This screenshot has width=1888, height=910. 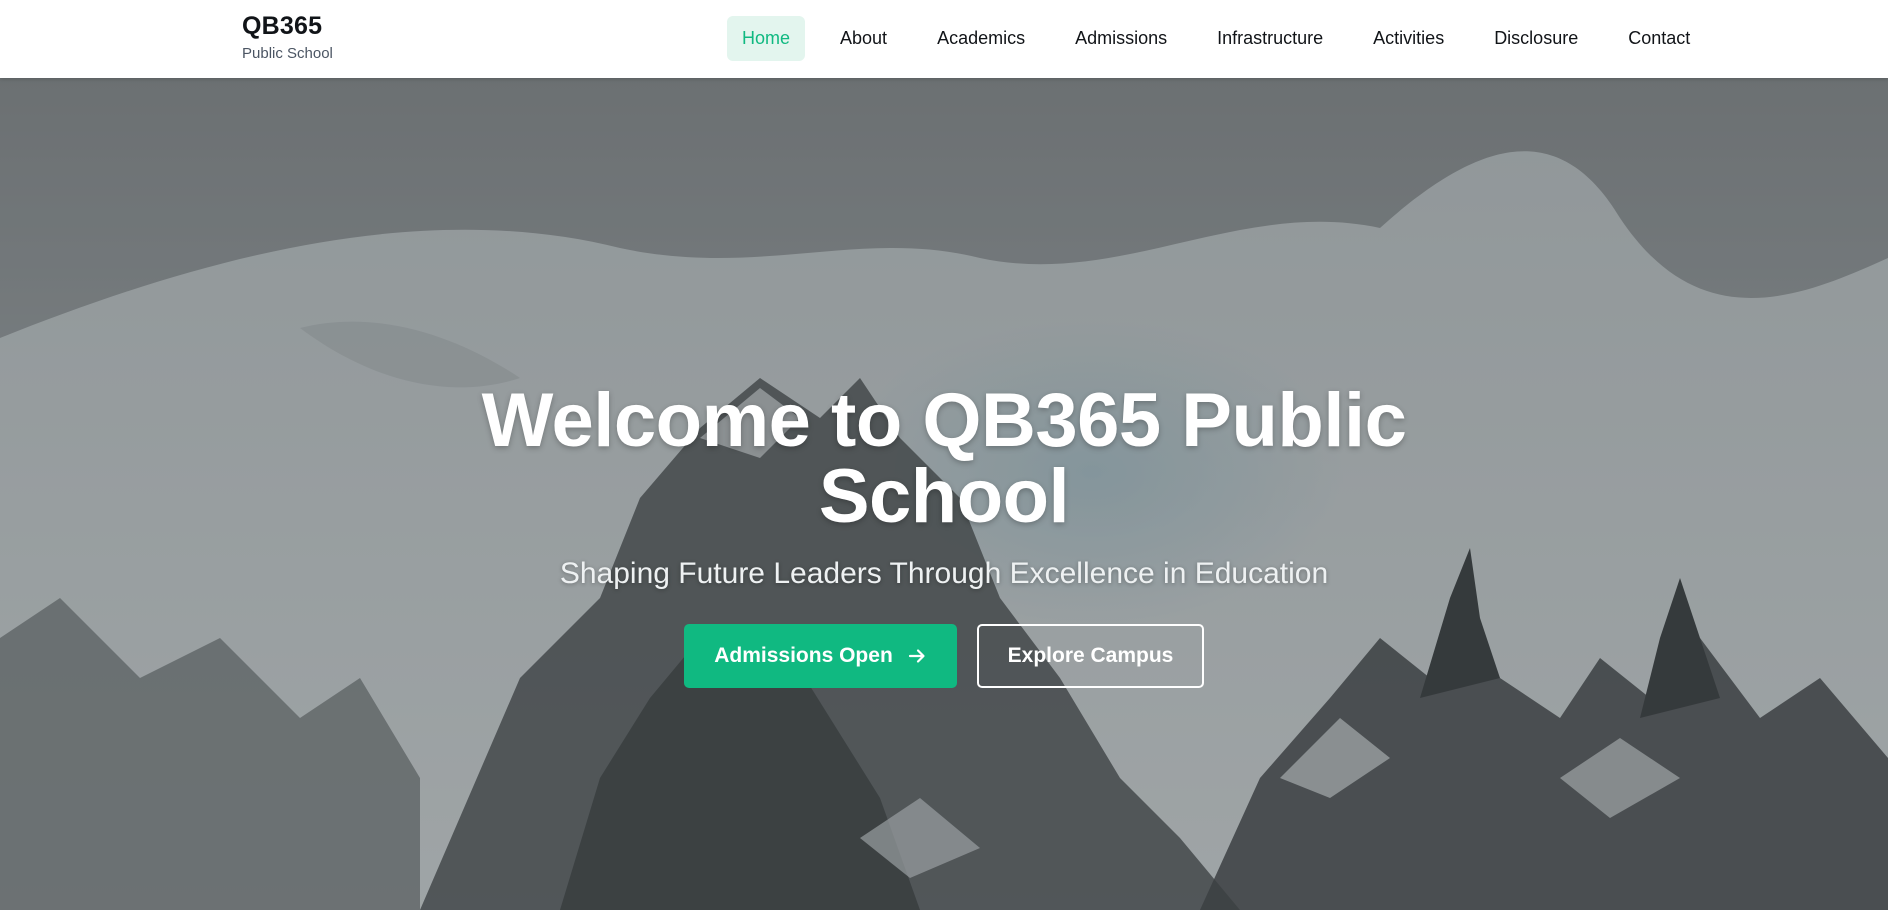 I want to click on nav-activities: Activities, so click(x=1408, y=38).